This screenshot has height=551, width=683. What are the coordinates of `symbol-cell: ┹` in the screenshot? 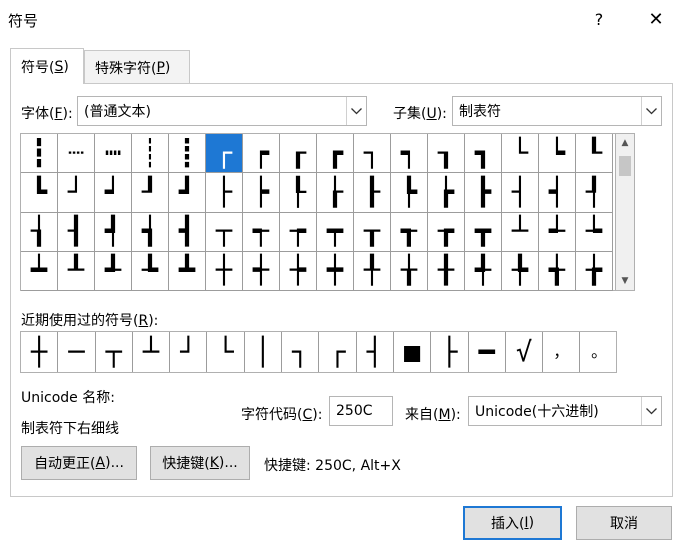 It's located at (113, 271).